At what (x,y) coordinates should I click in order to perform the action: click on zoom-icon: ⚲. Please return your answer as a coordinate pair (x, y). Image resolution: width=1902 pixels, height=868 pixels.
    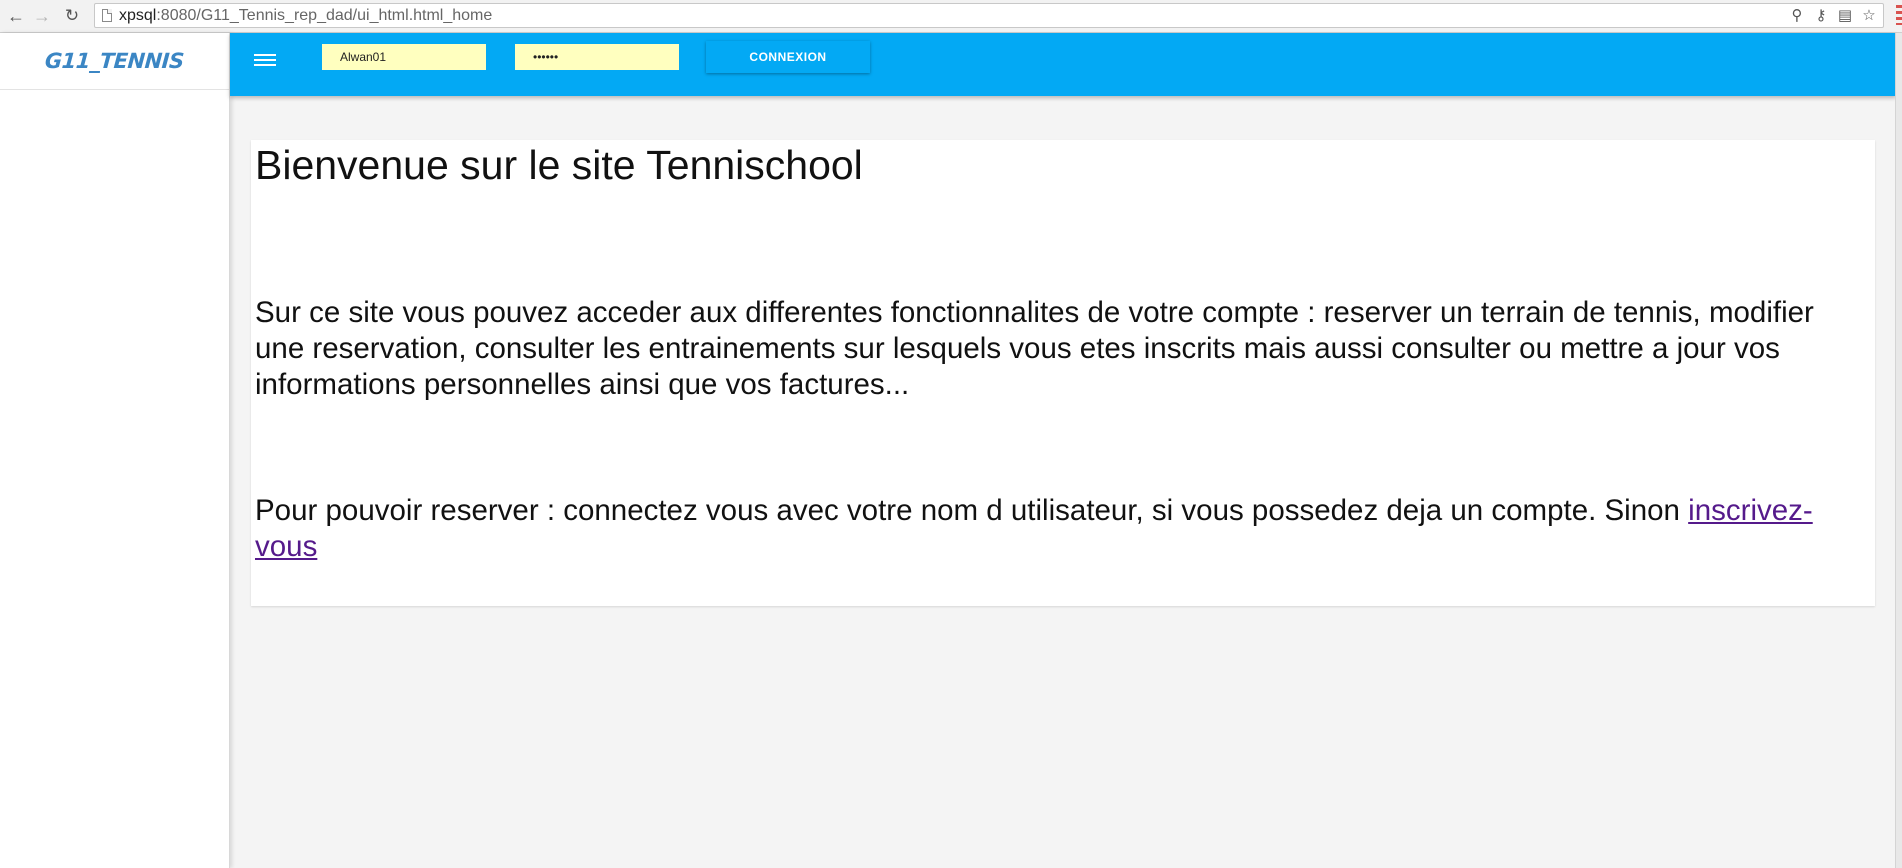
    Looking at the image, I should click on (1797, 15).